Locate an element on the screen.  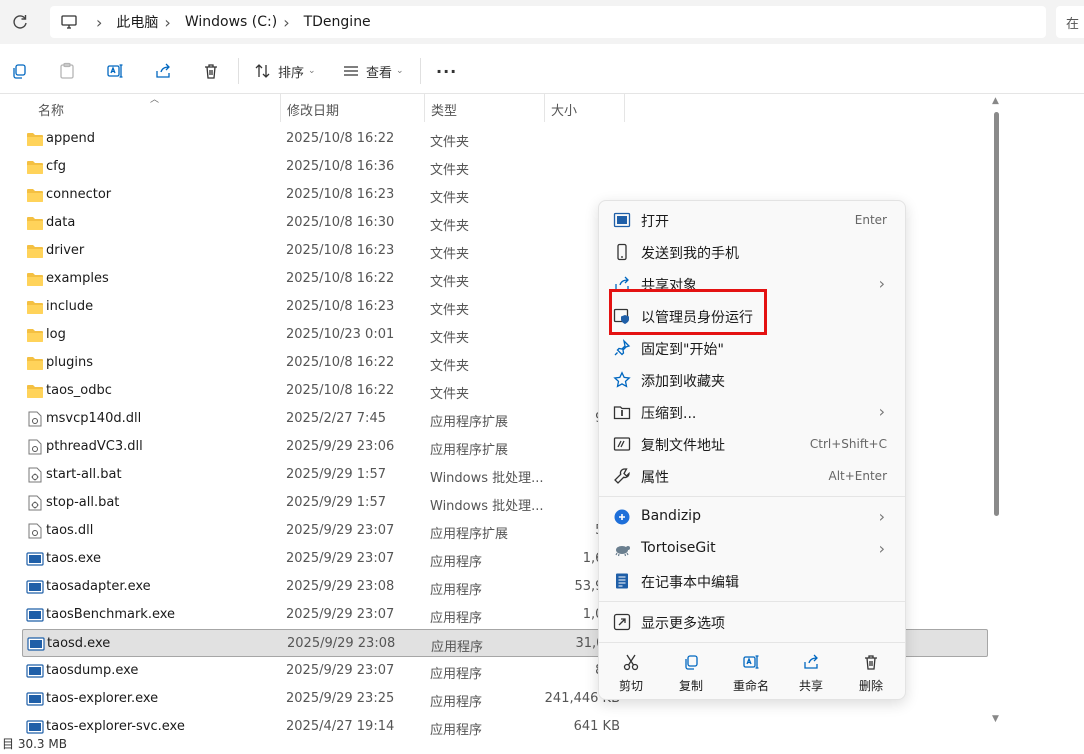
column-date: 修改日期 is located at coordinates (313, 109).